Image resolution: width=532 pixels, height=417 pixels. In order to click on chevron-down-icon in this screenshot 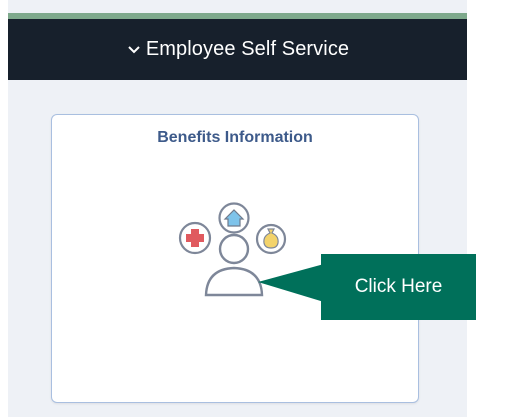, I will do `click(134, 50)`.